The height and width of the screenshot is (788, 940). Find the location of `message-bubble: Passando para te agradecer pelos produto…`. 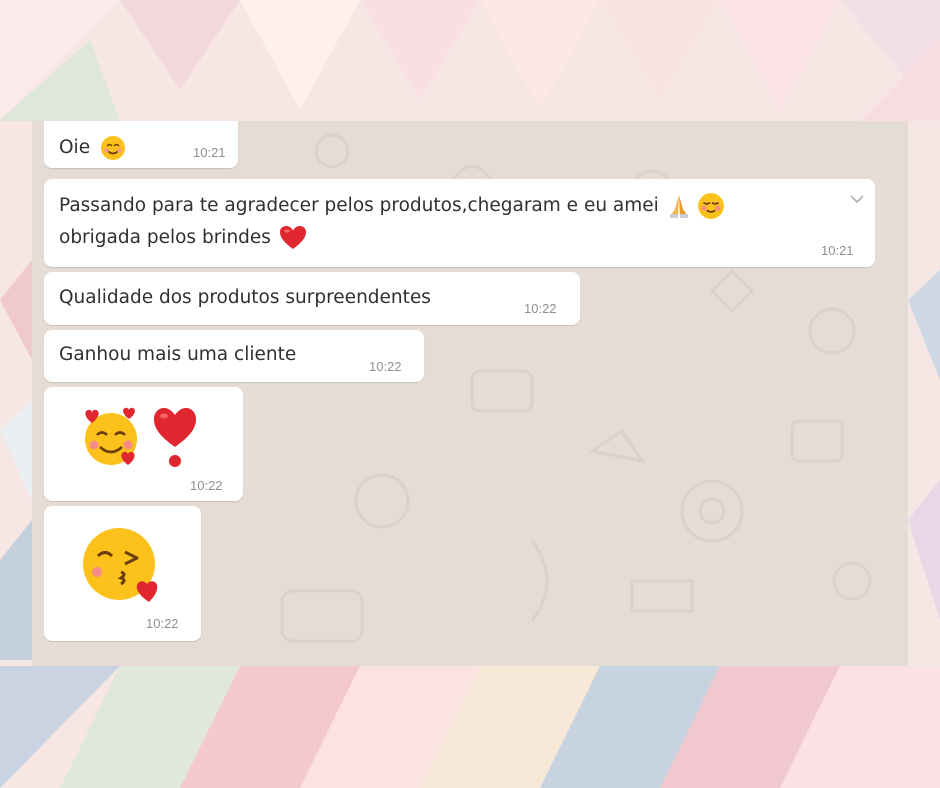

message-bubble: Passando para te agradecer pelos produto… is located at coordinates (459, 223).